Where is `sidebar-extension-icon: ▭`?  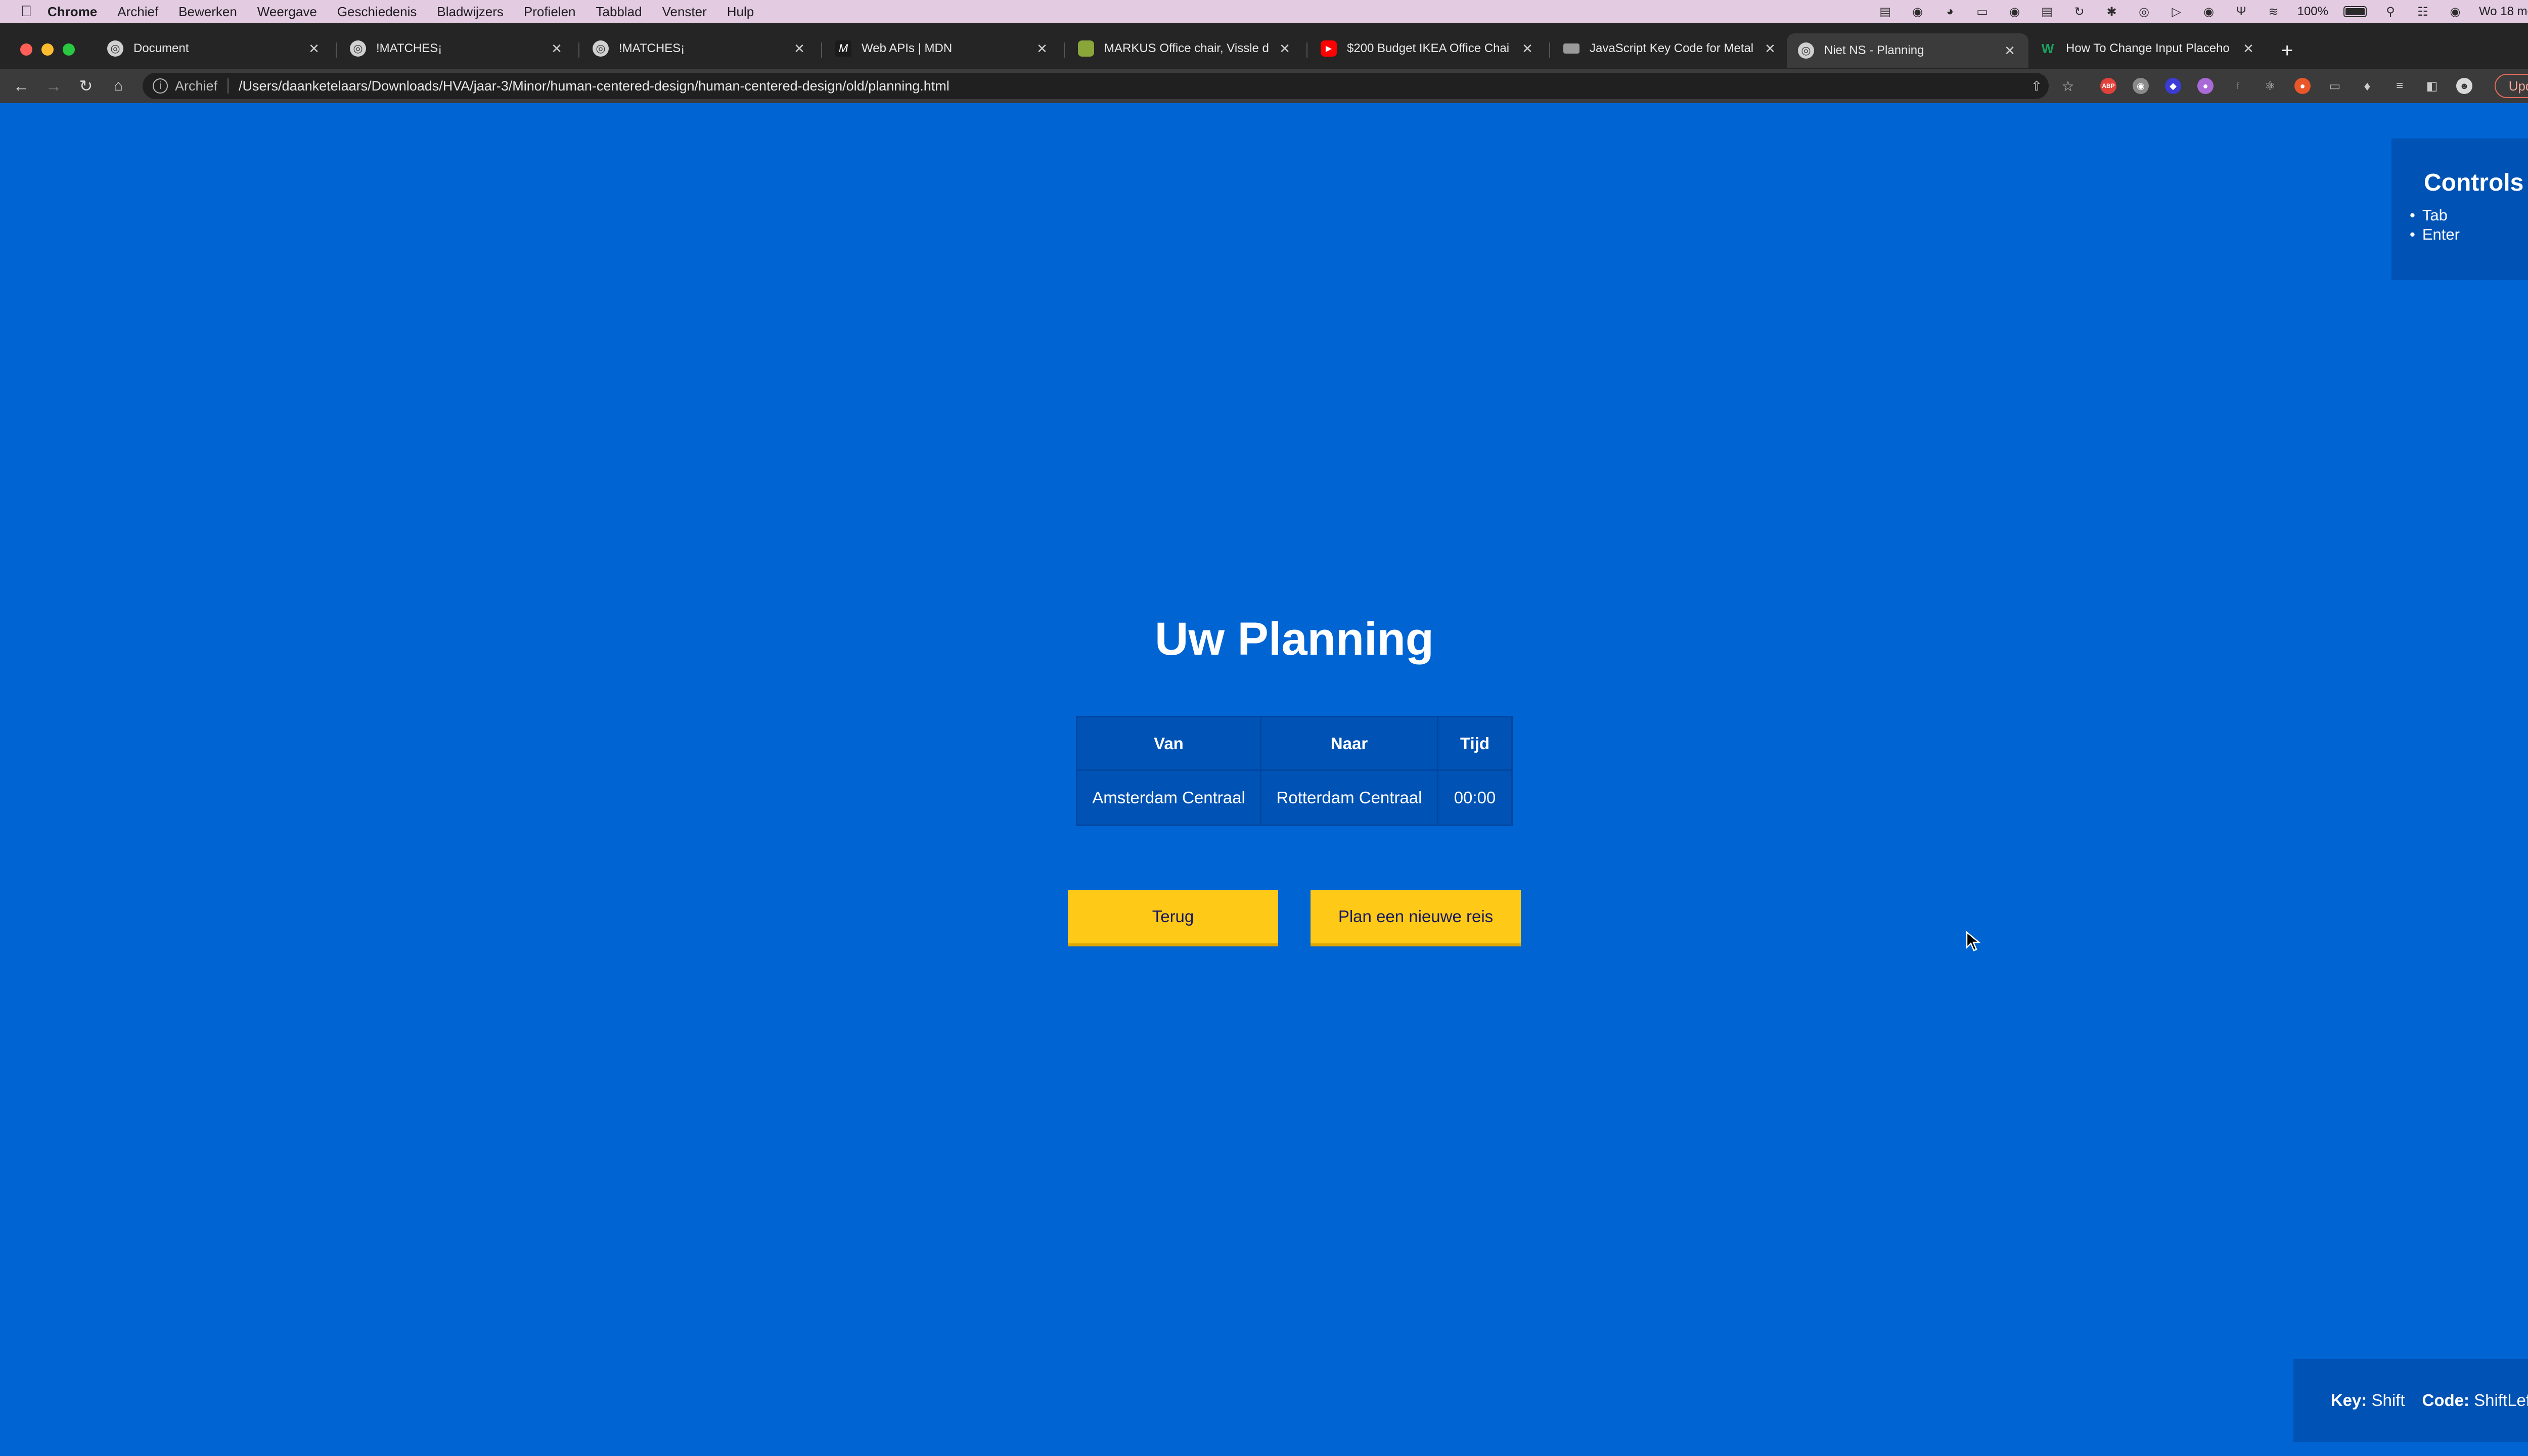 sidebar-extension-icon: ▭ is located at coordinates (2335, 86).